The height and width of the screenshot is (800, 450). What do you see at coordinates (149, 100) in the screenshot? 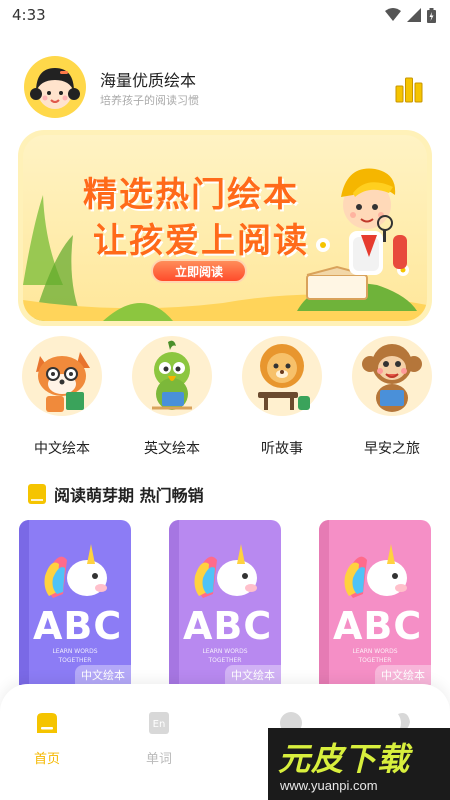
I see `header-subtitle: 培养孩子的阅读习惯` at bounding box center [149, 100].